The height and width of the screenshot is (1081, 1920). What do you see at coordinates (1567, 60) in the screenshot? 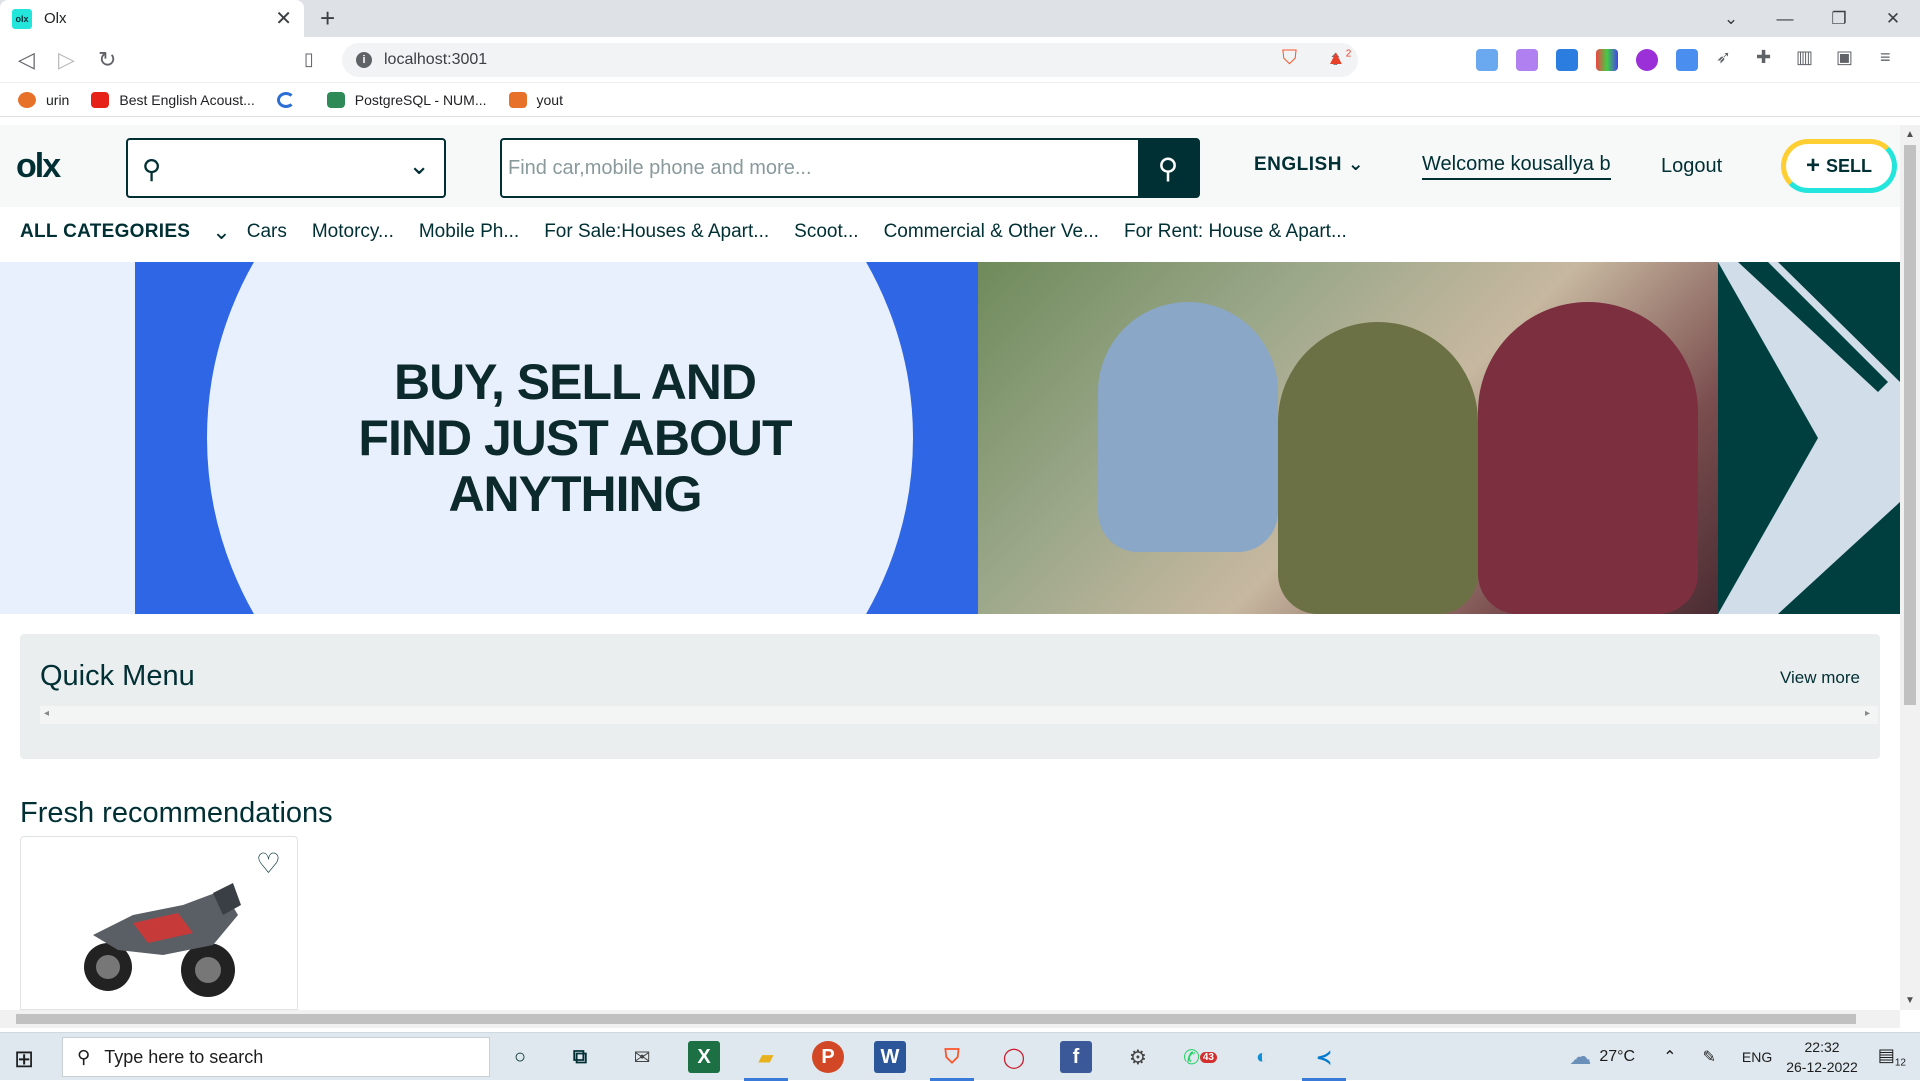
I see `download-extension-icon` at bounding box center [1567, 60].